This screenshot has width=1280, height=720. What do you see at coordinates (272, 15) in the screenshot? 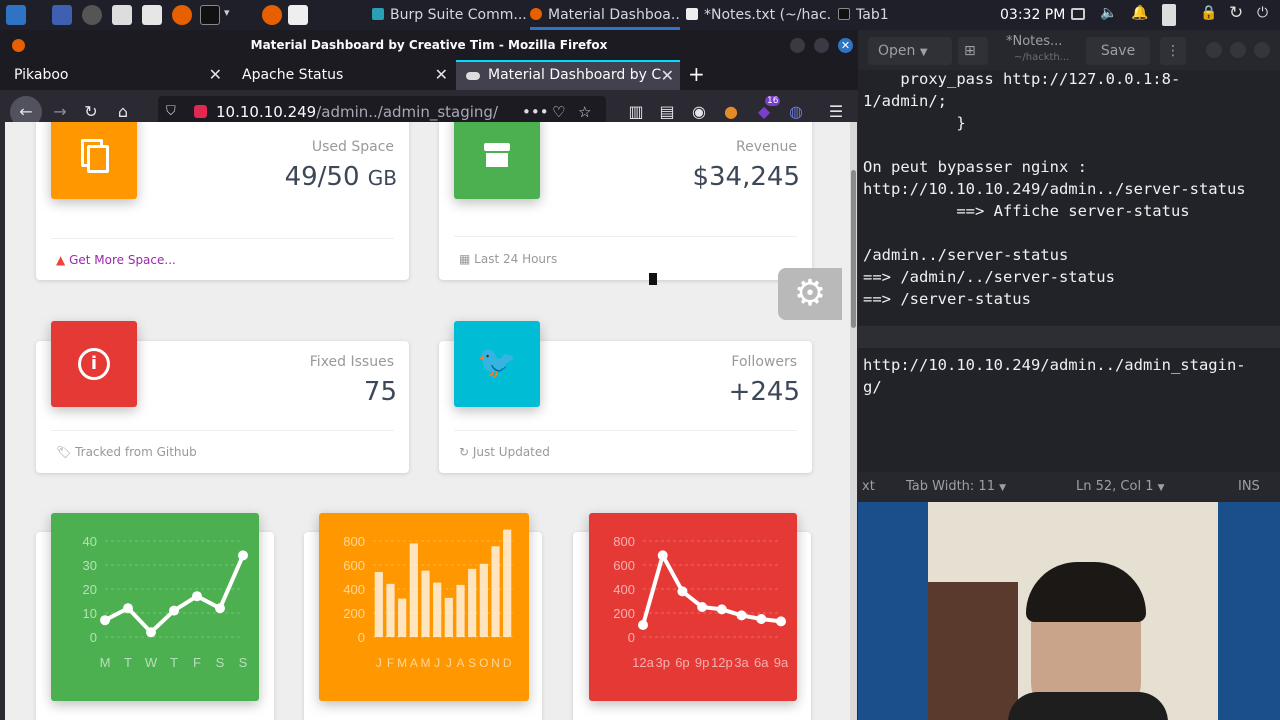
I see `firefox-window-icon` at bounding box center [272, 15].